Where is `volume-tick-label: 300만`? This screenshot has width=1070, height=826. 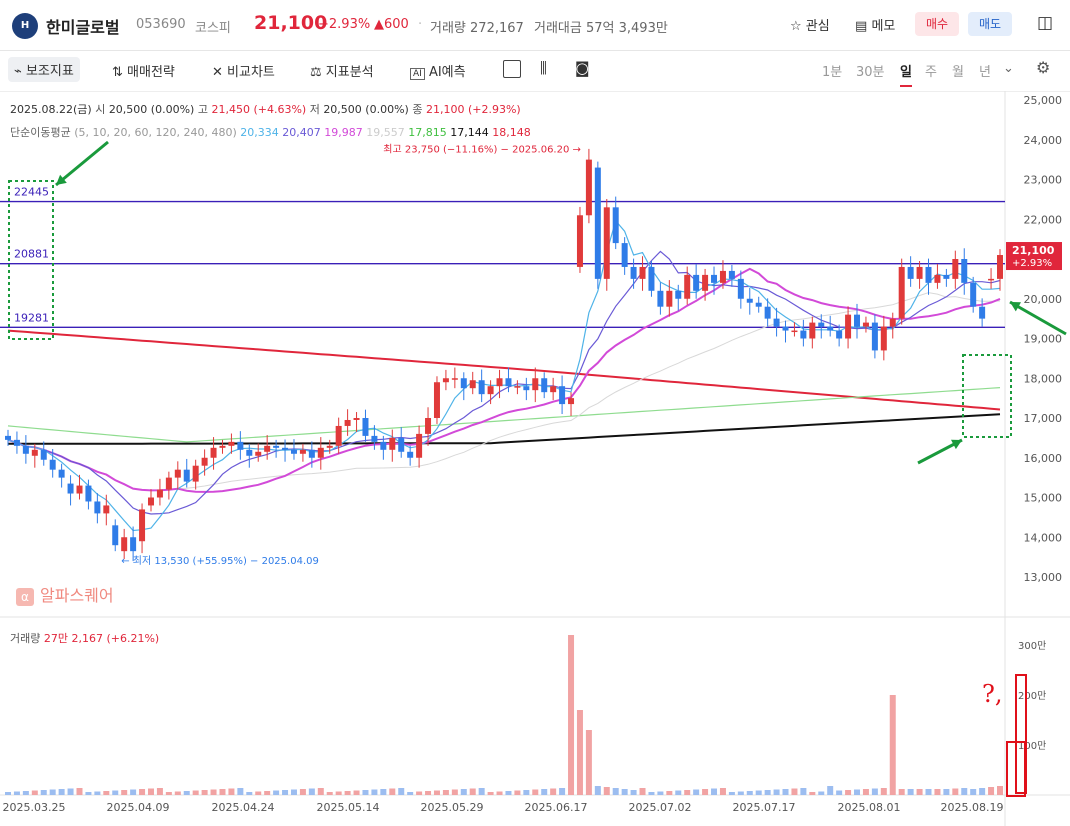 volume-tick-label: 300만 is located at coordinates (1032, 646).